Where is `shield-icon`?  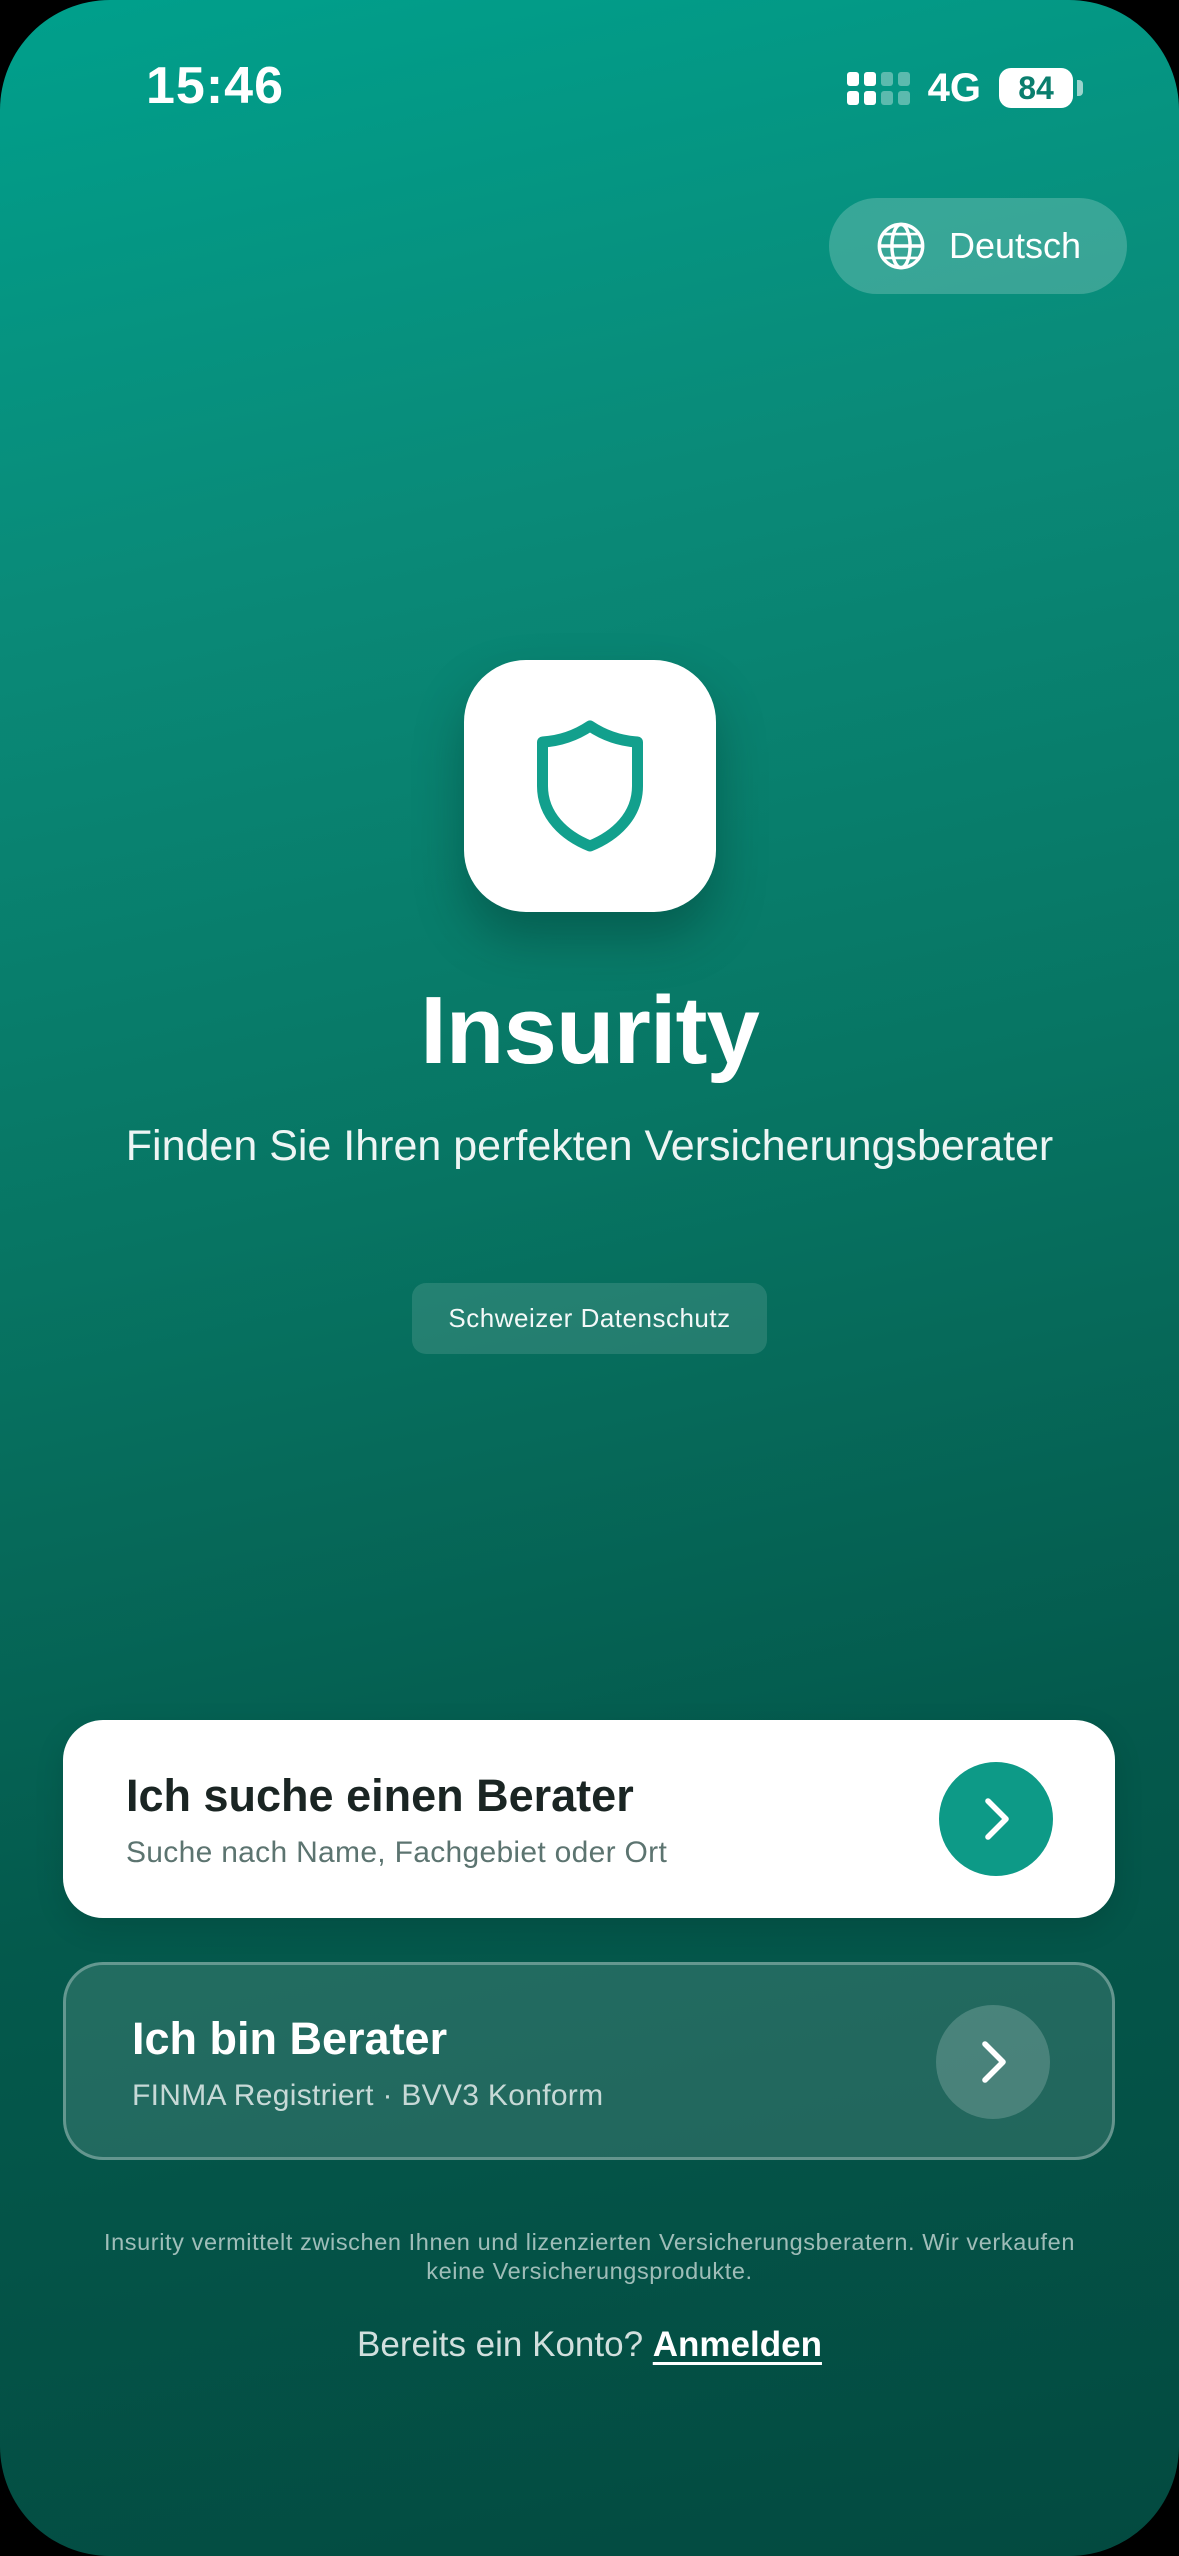 shield-icon is located at coordinates (590, 786).